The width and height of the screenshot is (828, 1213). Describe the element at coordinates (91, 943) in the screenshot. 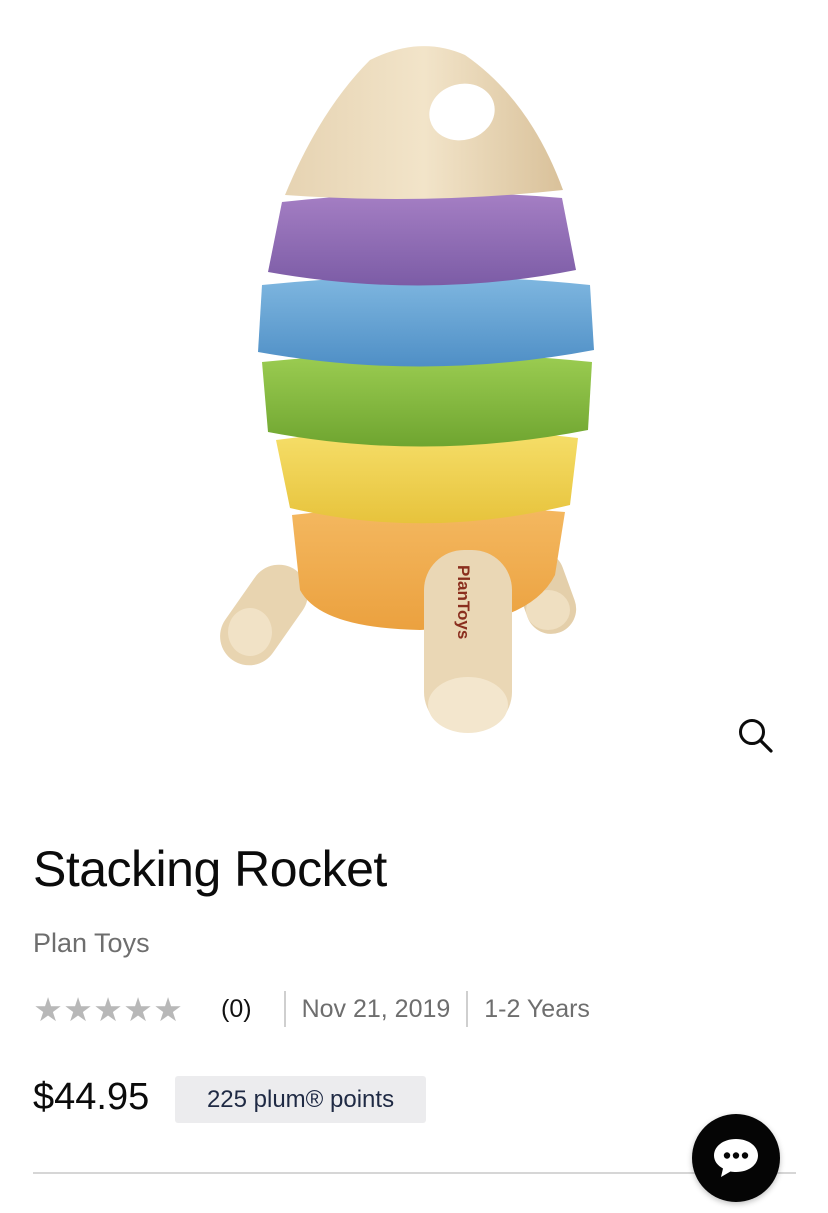

I see `brand-link: Plan Toys` at that location.